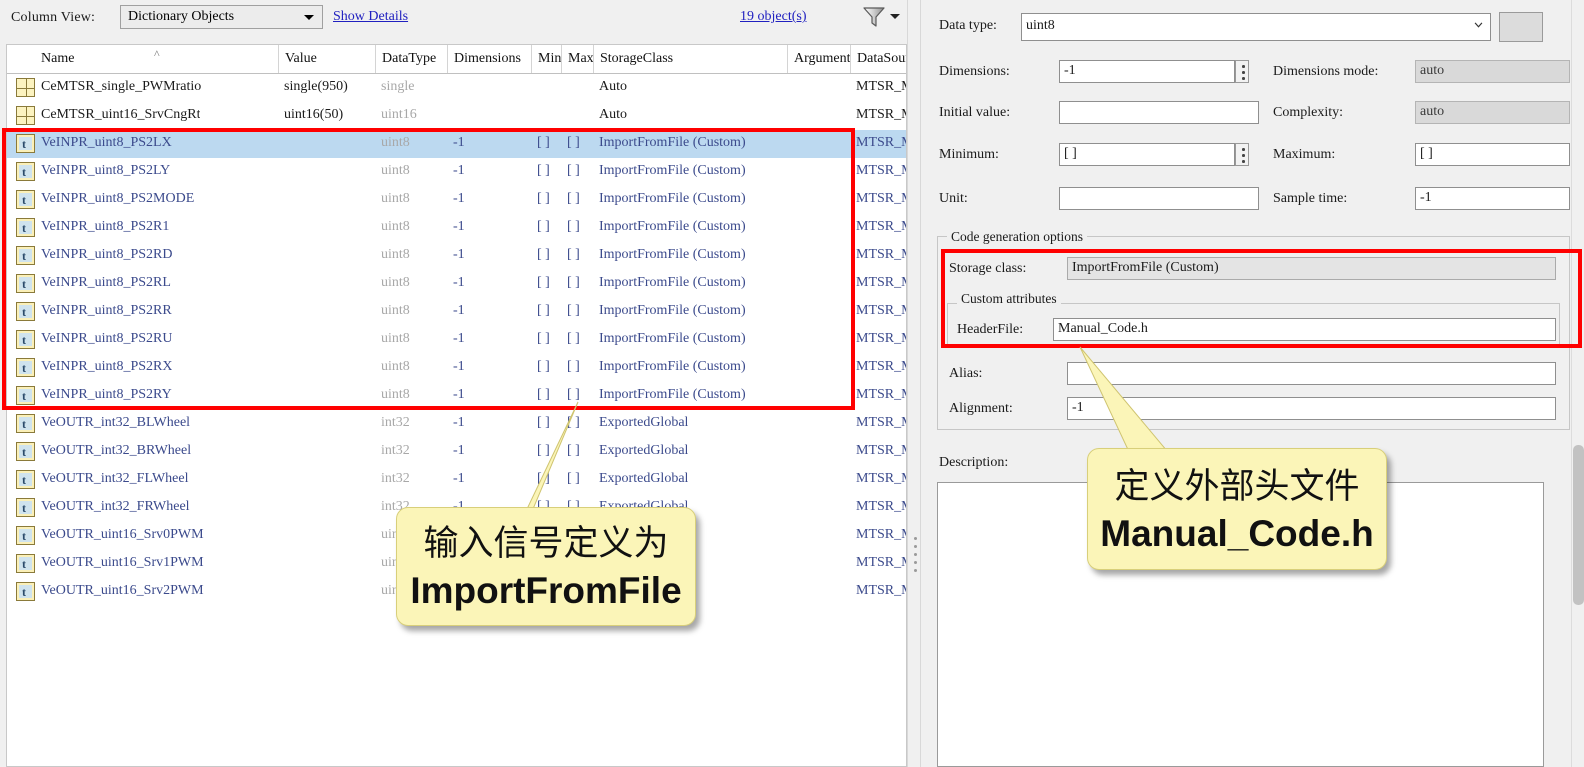 This screenshot has height=767, width=1584. What do you see at coordinates (1159, 112) in the screenshot?
I see `initial-value-input` at bounding box center [1159, 112].